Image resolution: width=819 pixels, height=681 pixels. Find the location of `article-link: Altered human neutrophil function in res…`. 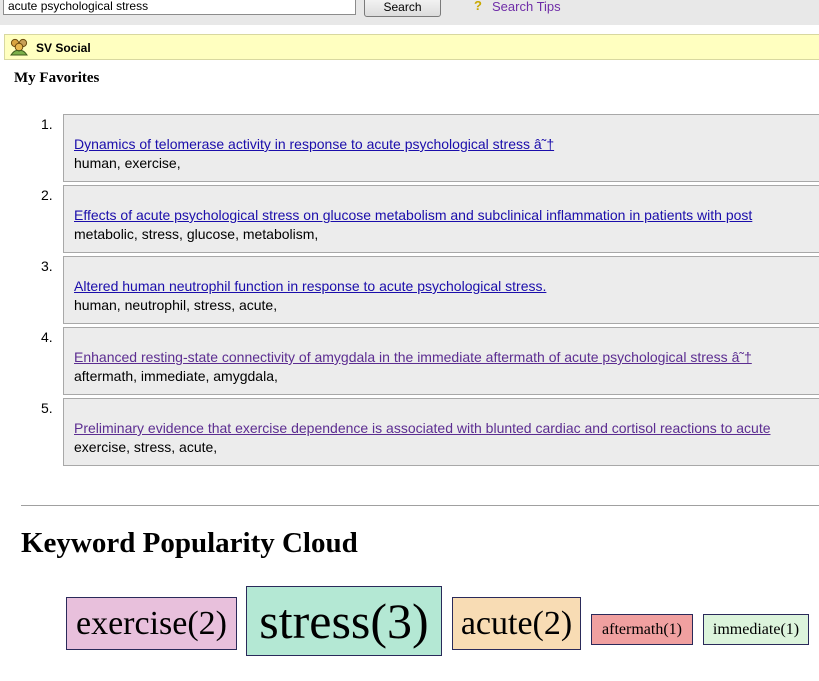

article-link: Altered human neutrophil function in res… is located at coordinates (310, 286).